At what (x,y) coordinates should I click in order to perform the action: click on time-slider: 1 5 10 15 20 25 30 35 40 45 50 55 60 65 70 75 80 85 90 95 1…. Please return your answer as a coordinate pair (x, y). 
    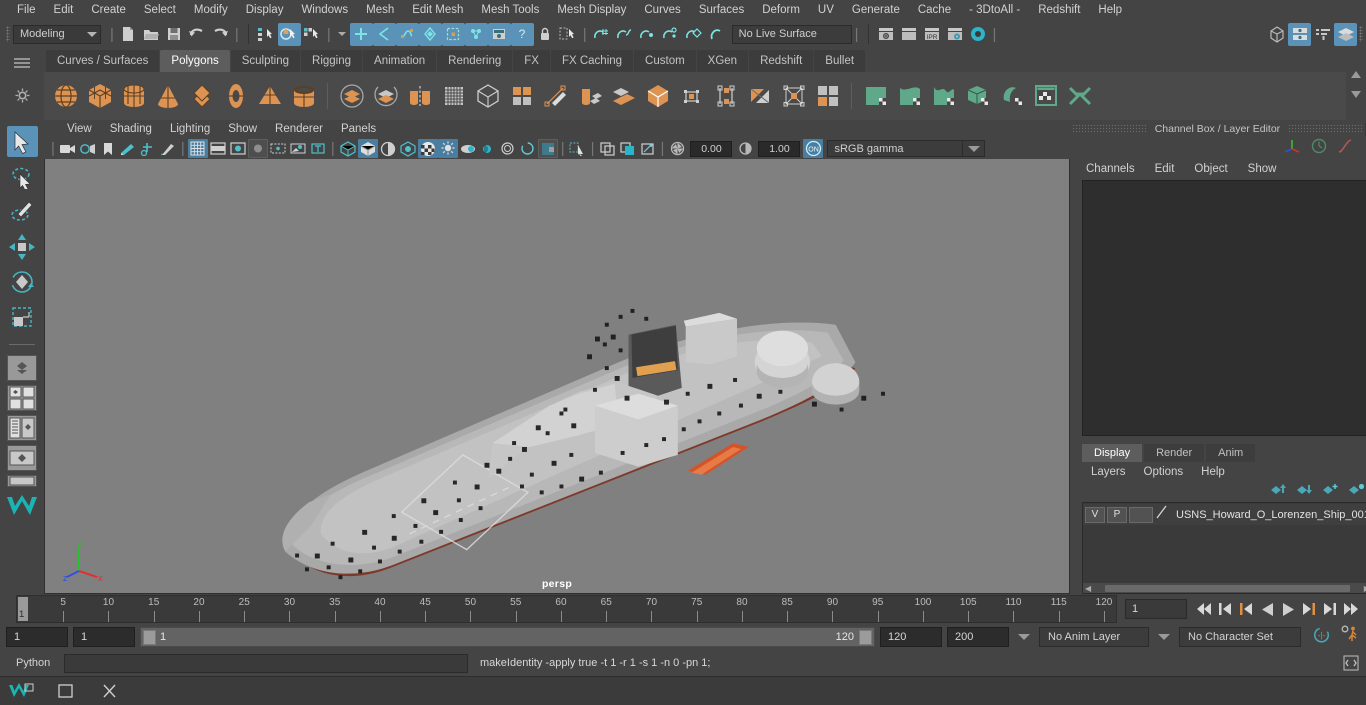
    Looking at the image, I should click on (566, 609).